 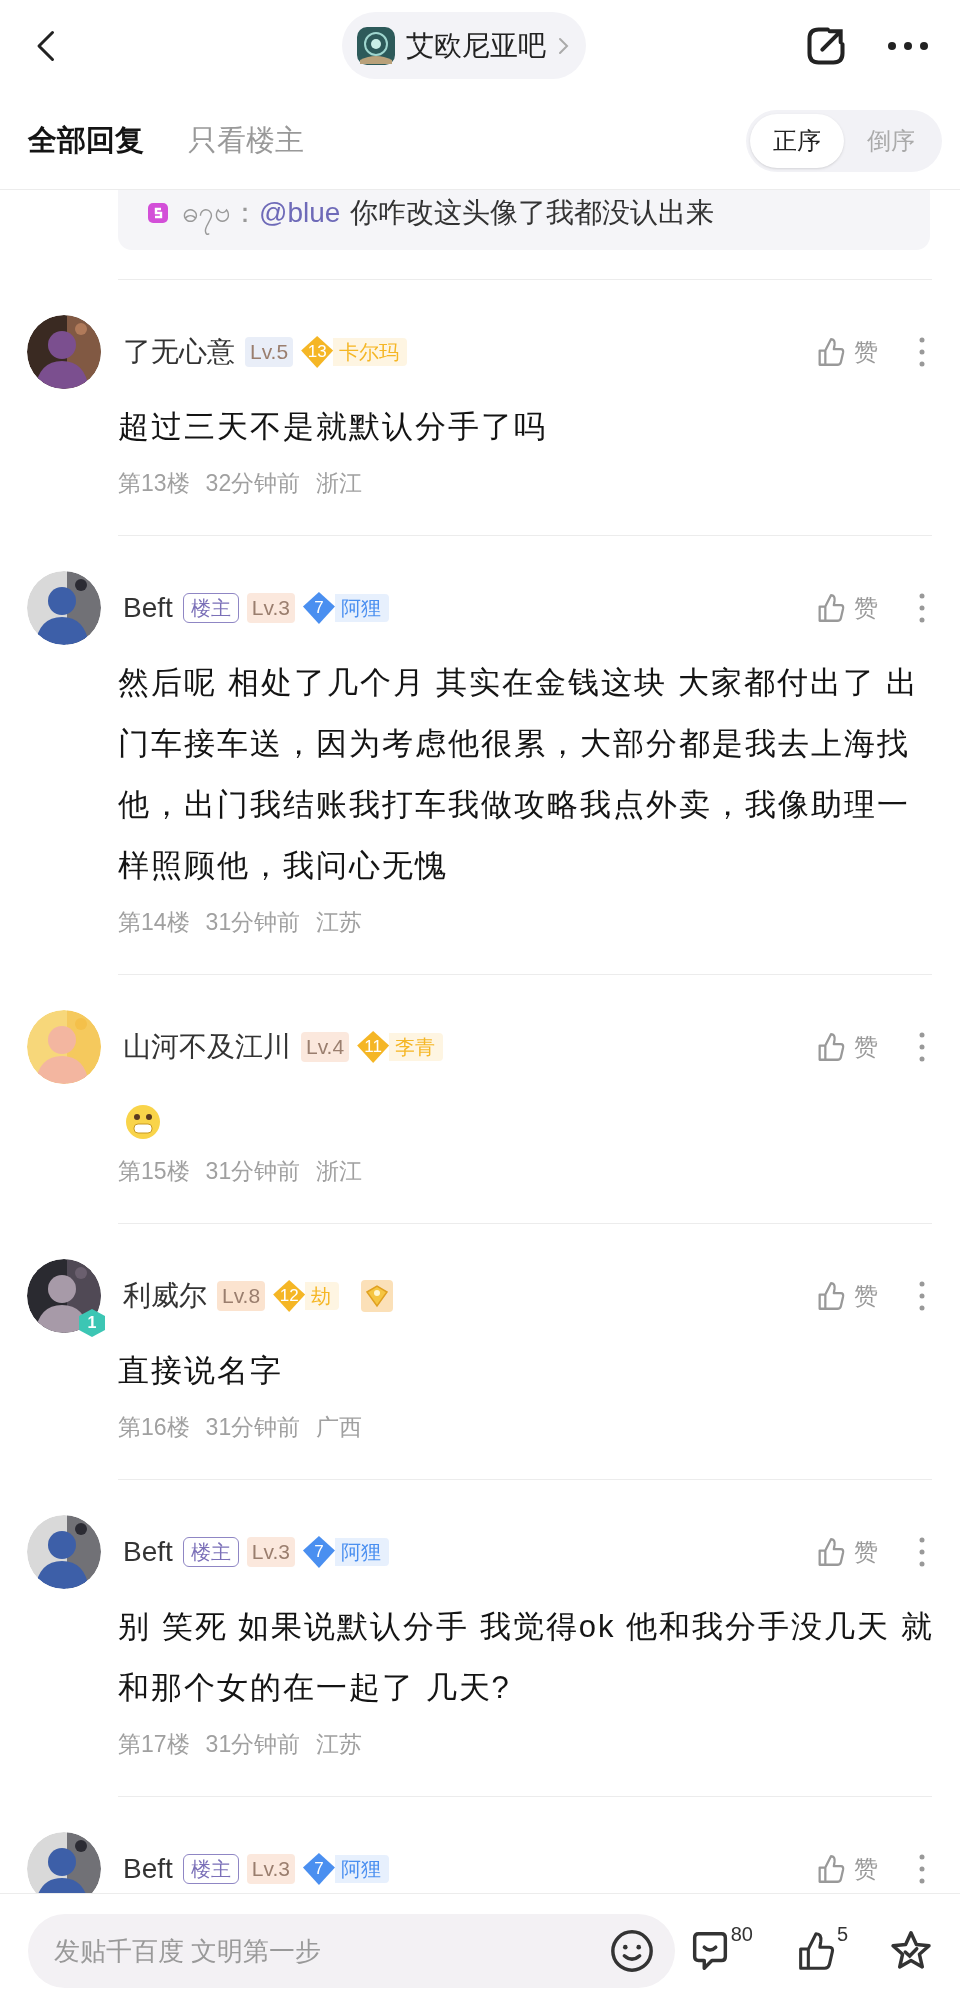 What do you see at coordinates (92, 1323) in the screenshot?
I see `avatar-level-badge: 1` at bounding box center [92, 1323].